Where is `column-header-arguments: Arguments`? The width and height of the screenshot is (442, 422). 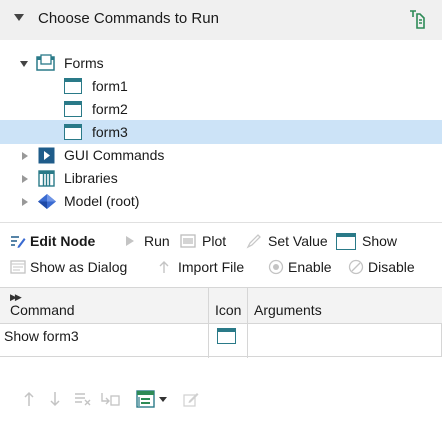
column-header-arguments: Arguments is located at coordinates (344, 306).